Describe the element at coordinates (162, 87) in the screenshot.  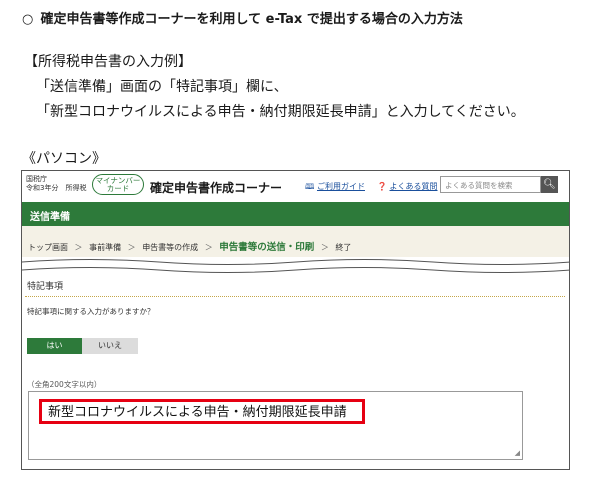
I see `example-line-1: 「送信準備」画面の「特記事項」欄に、` at that location.